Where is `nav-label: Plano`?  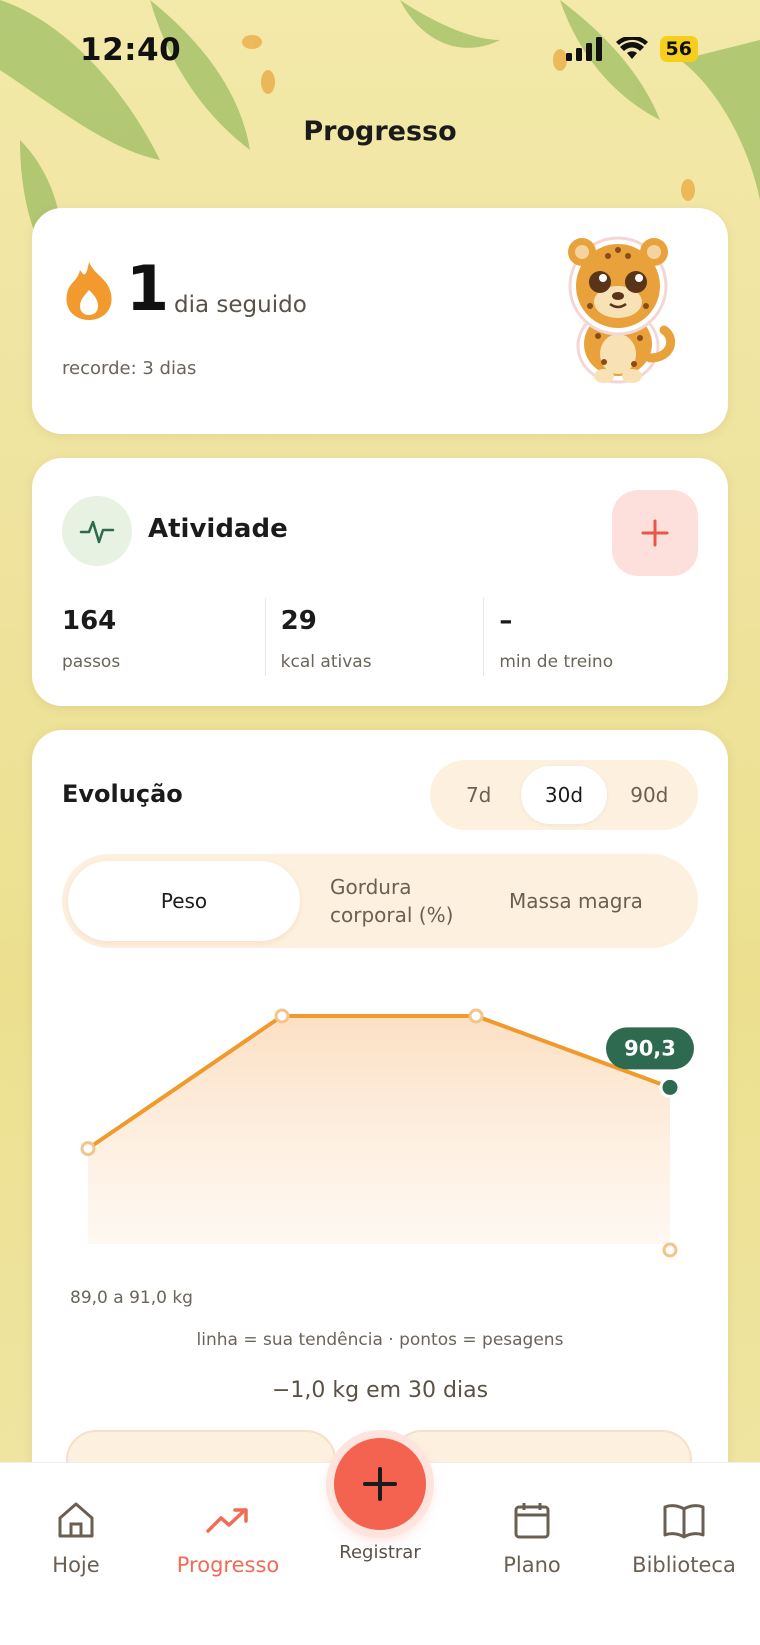 nav-label: Plano is located at coordinates (532, 1565).